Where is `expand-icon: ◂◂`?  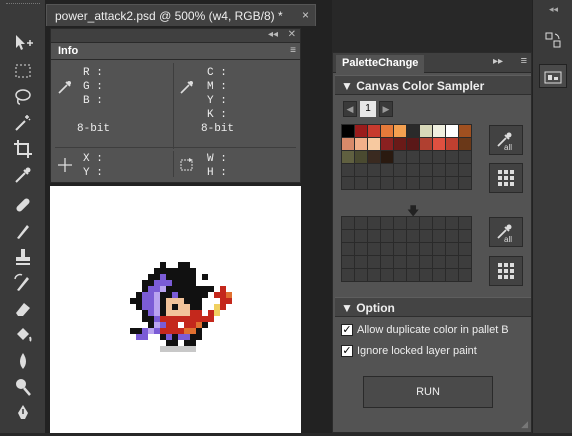 expand-icon: ◂◂ is located at coordinates (553, 9).